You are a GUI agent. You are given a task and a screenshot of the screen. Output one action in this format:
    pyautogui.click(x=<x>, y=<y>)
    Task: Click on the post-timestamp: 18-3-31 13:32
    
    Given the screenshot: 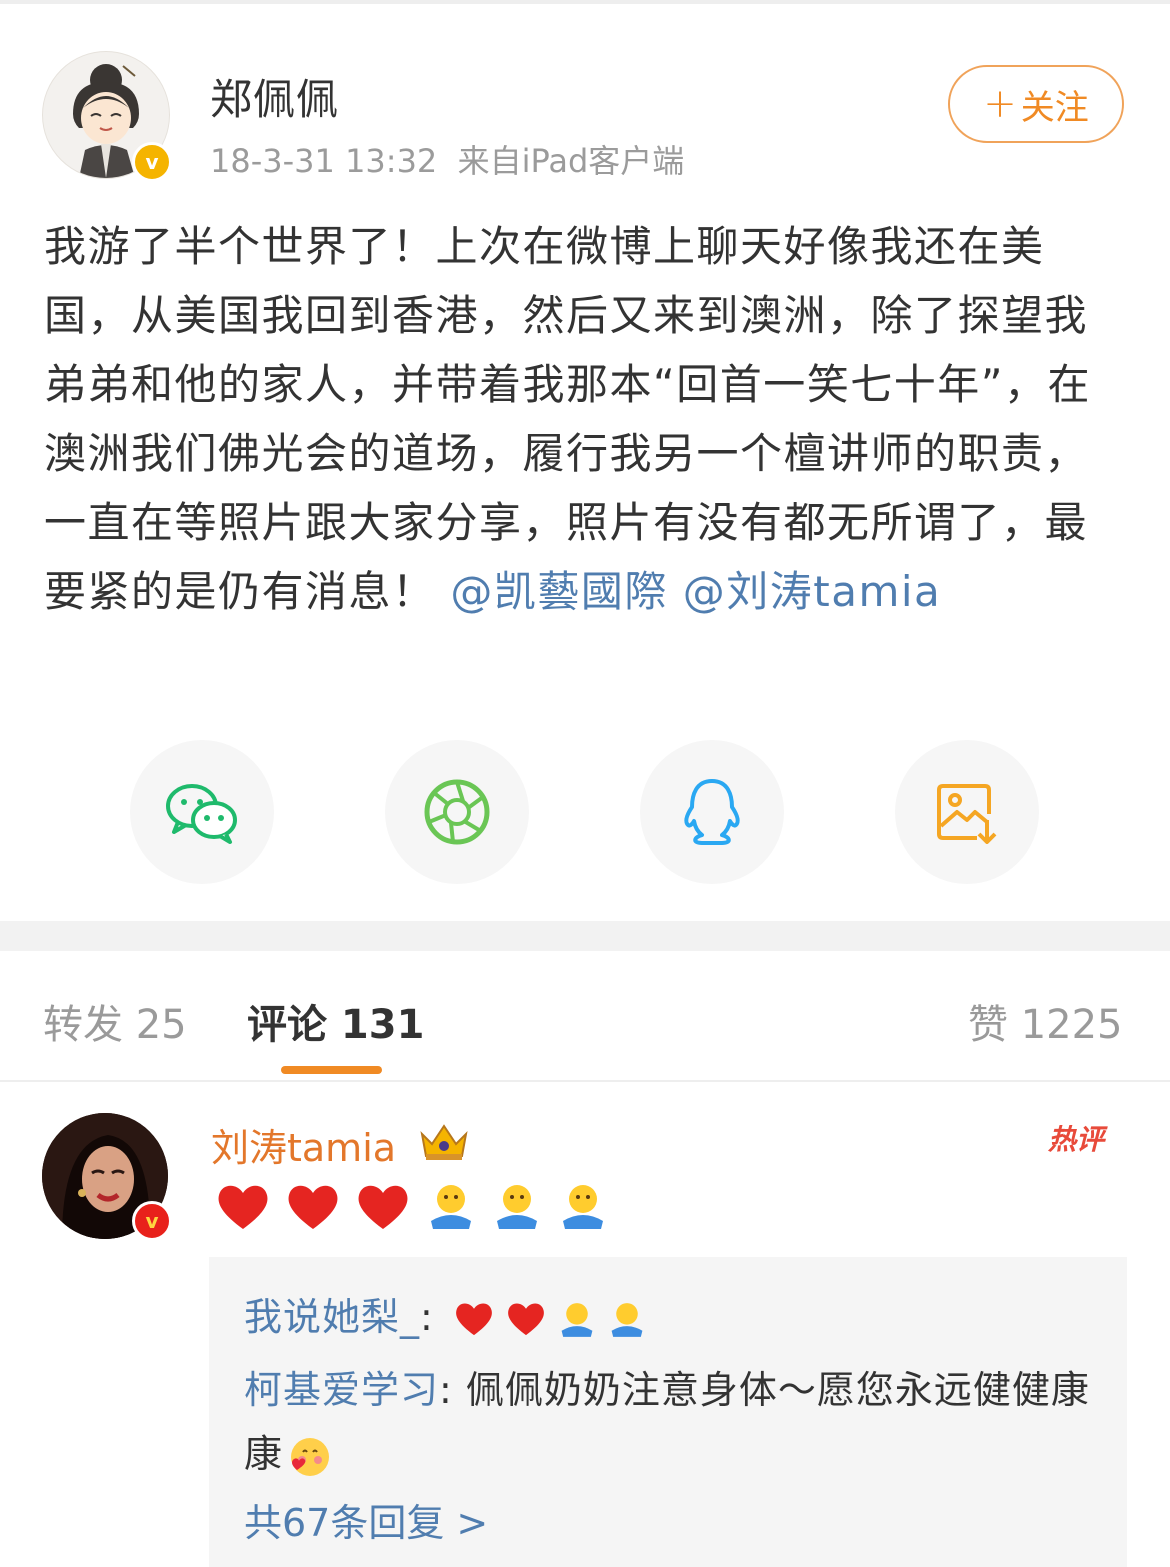 What is the action you would take?
    pyautogui.click(x=324, y=161)
    